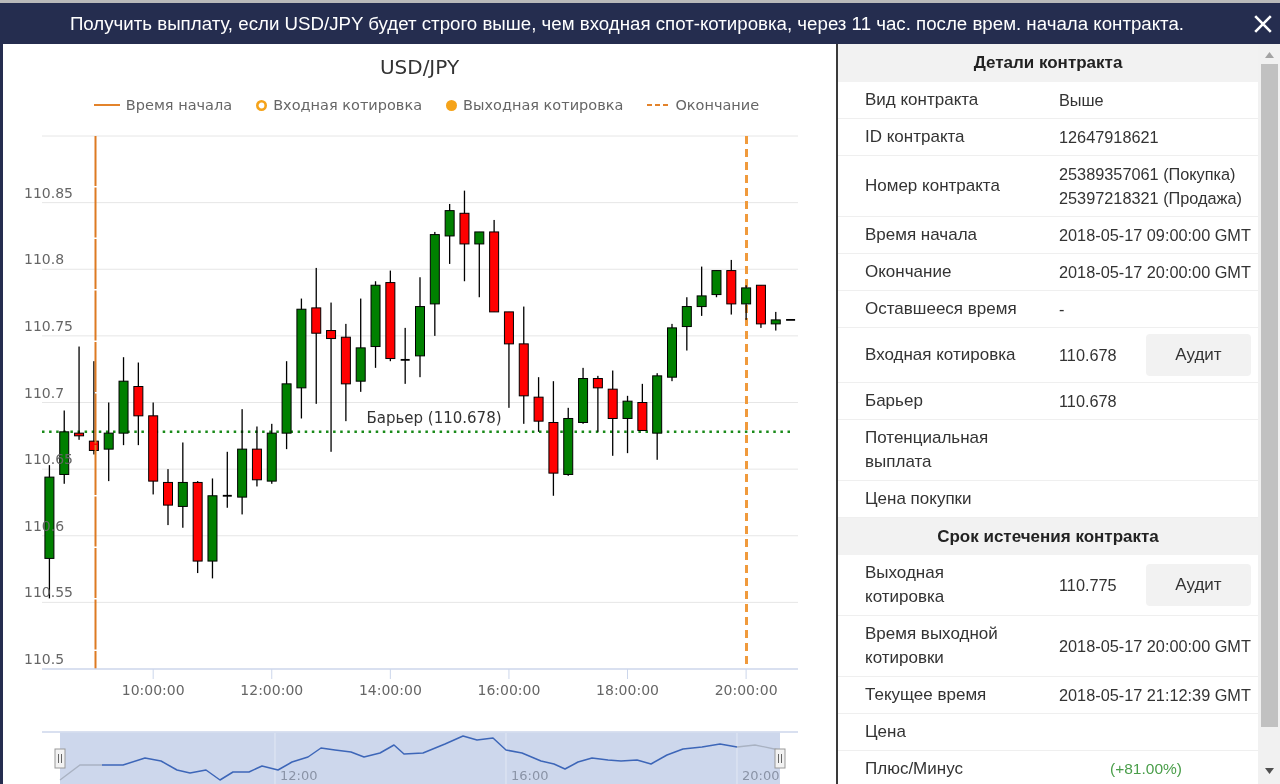  What do you see at coordinates (1269, 771) in the screenshot?
I see `scroll-down-icon` at bounding box center [1269, 771].